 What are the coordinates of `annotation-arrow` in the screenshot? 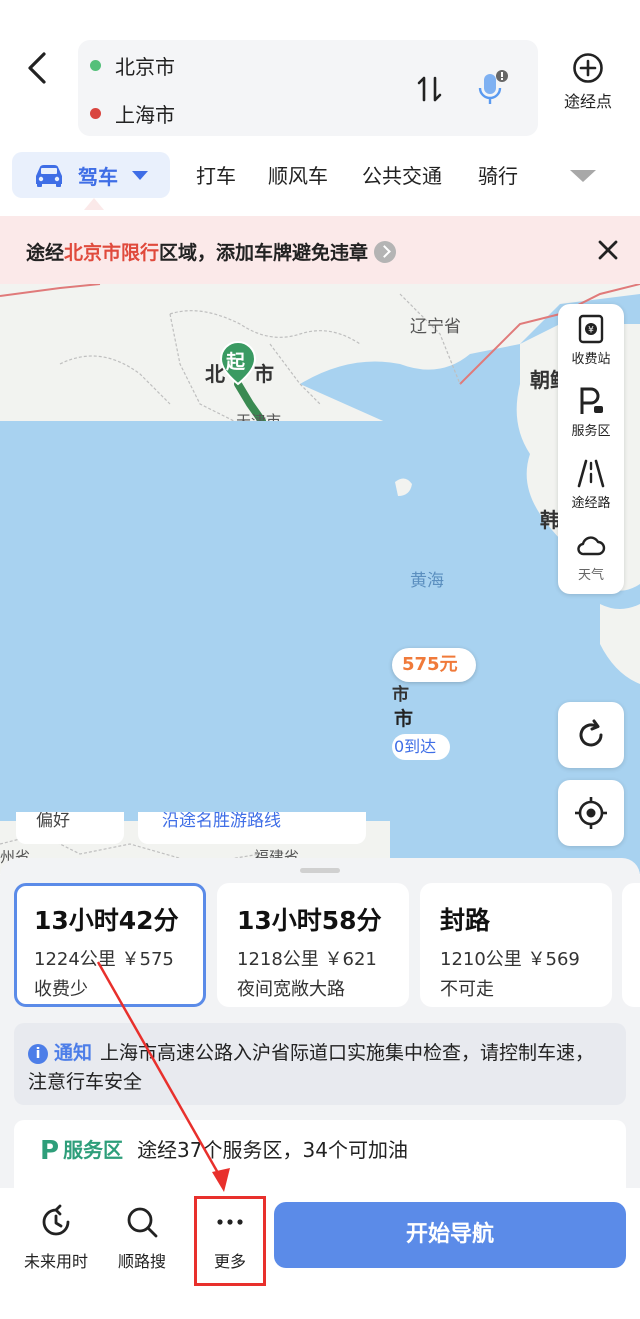 It's located at (163, 1076).